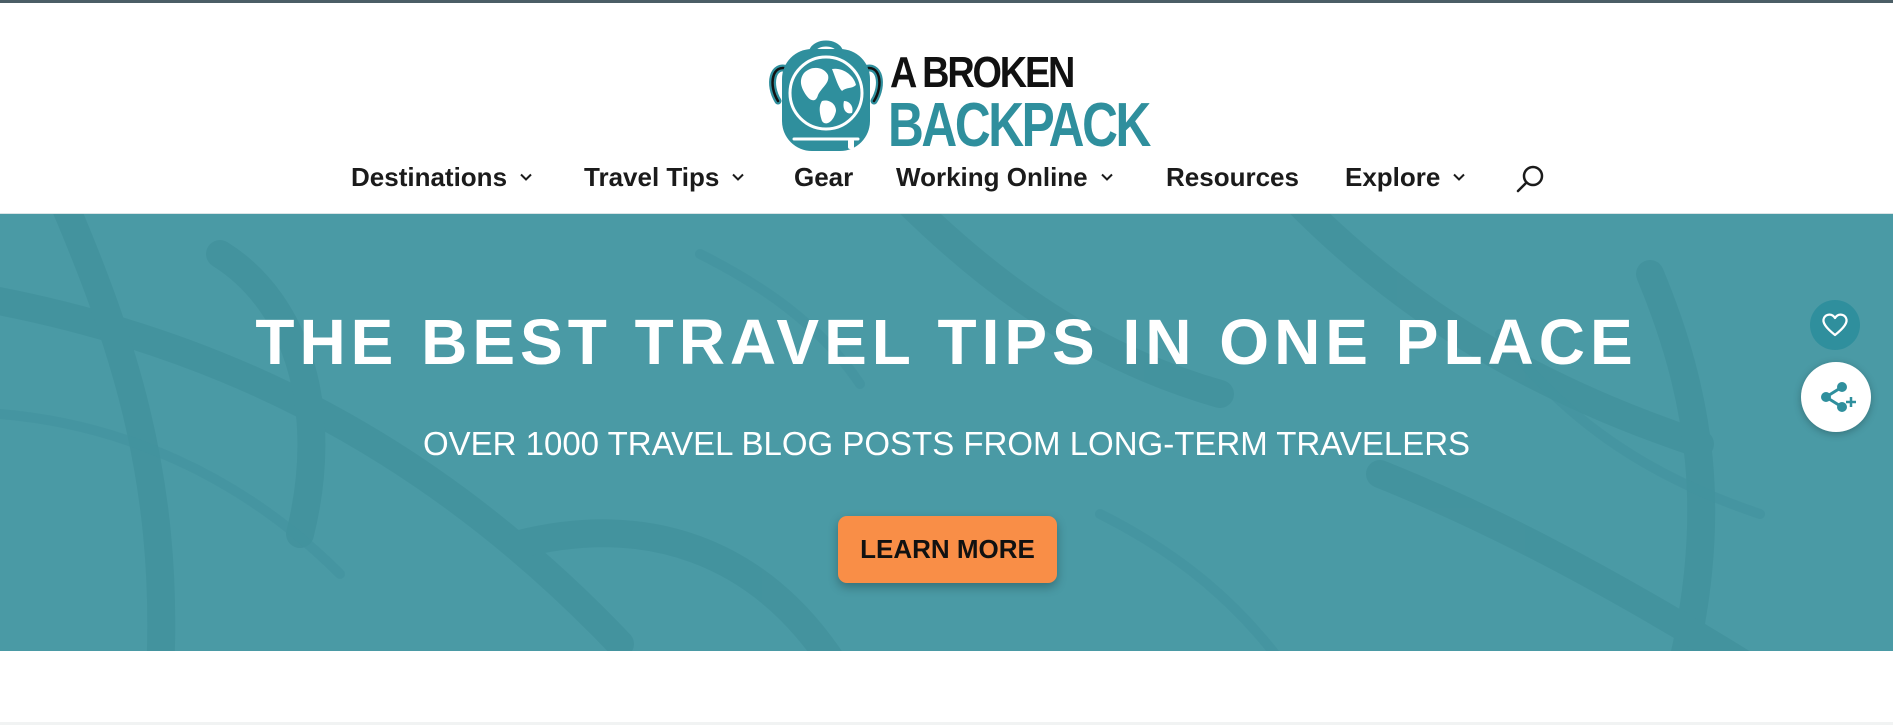 The image size is (1893, 725). I want to click on logo-text-bottom: BACKPACK, so click(1019, 125).